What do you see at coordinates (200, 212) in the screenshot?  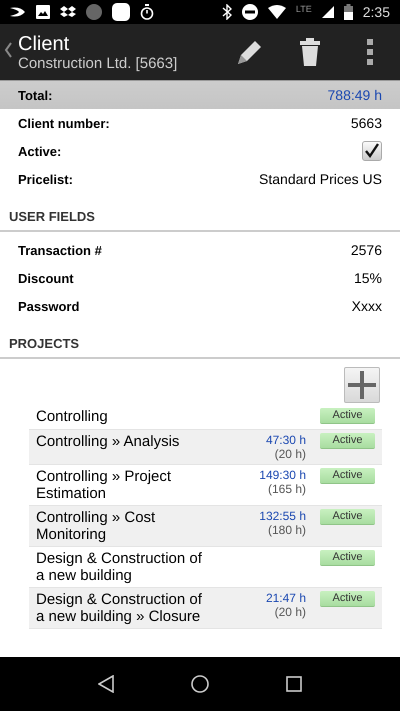 I see `section-header: USER FIELDS` at bounding box center [200, 212].